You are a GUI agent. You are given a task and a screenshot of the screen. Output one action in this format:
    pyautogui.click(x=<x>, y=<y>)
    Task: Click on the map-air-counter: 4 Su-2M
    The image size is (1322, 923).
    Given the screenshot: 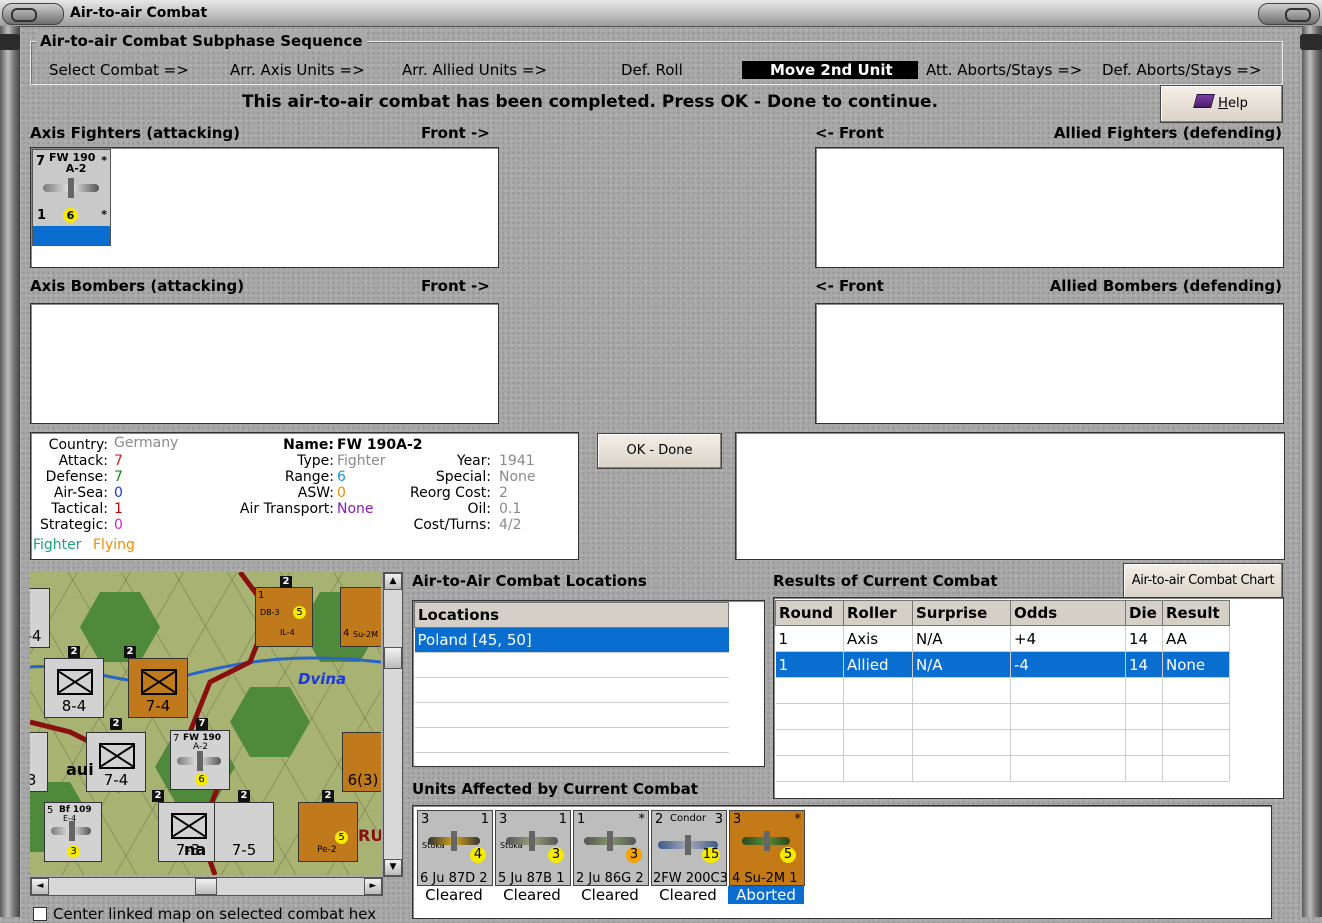 What is the action you would take?
    pyautogui.click(x=360, y=617)
    